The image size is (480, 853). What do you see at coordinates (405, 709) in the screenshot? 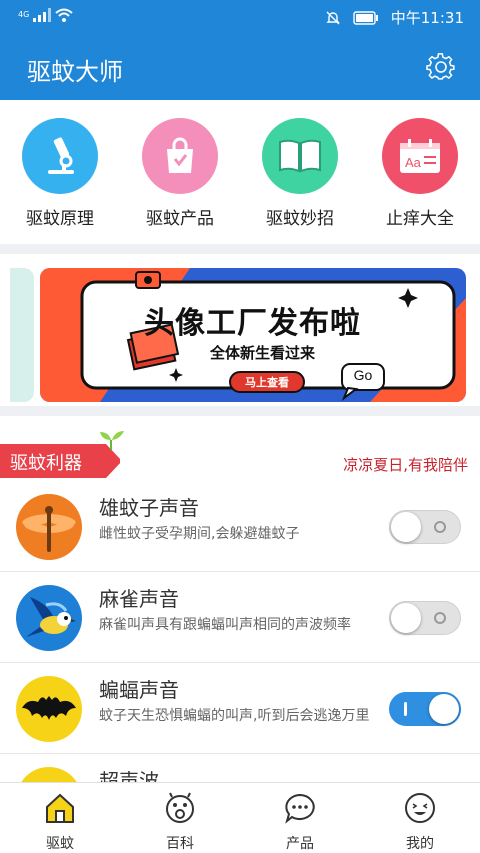
I see `toggle-on-mark` at bounding box center [405, 709].